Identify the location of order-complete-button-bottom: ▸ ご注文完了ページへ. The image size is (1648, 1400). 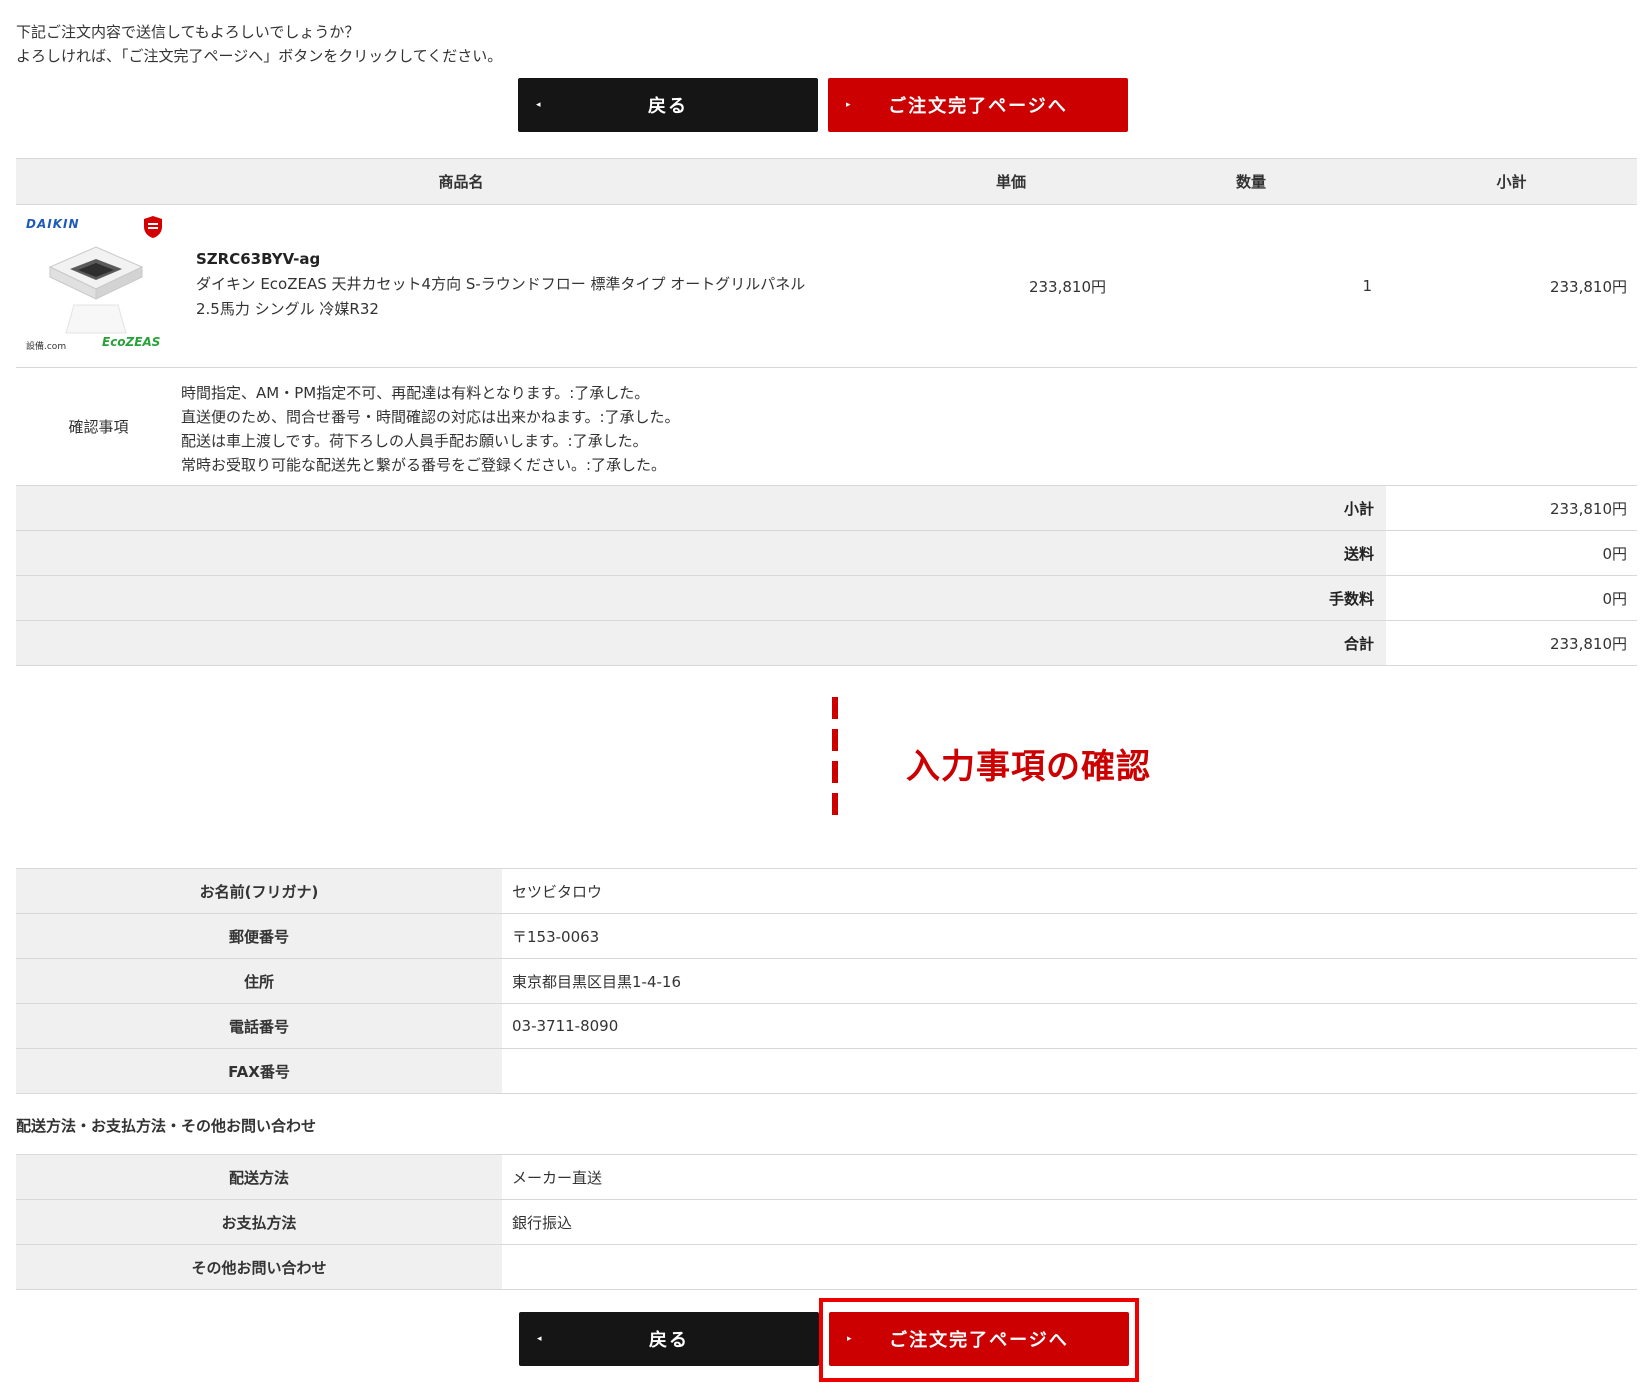
(979, 1339).